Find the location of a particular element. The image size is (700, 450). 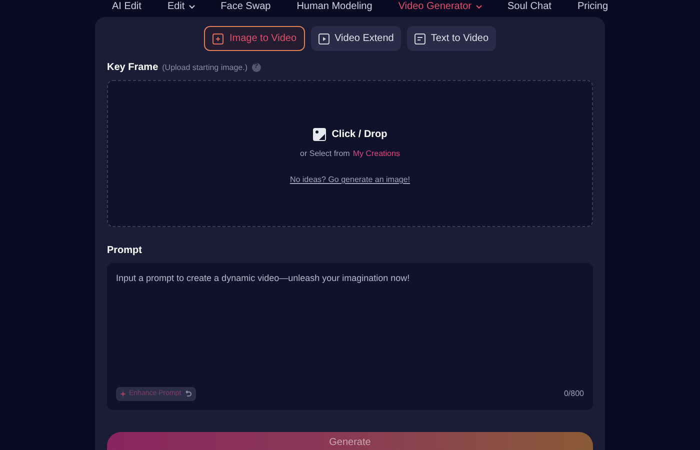

nav-item: Video Generator is located at coordinates (440, 7).